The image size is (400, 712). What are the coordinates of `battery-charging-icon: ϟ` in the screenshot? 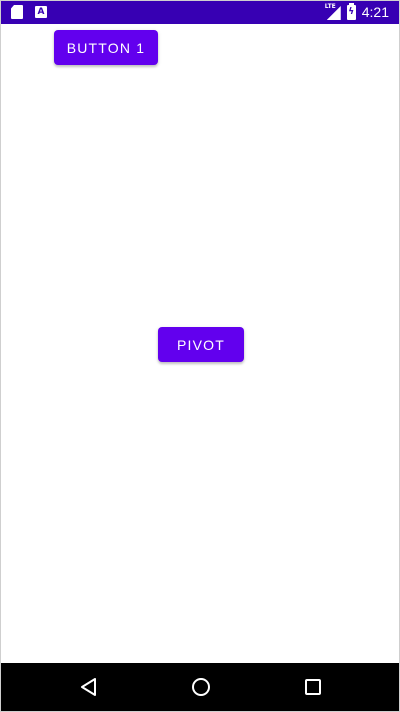 It's located at (351, 11).